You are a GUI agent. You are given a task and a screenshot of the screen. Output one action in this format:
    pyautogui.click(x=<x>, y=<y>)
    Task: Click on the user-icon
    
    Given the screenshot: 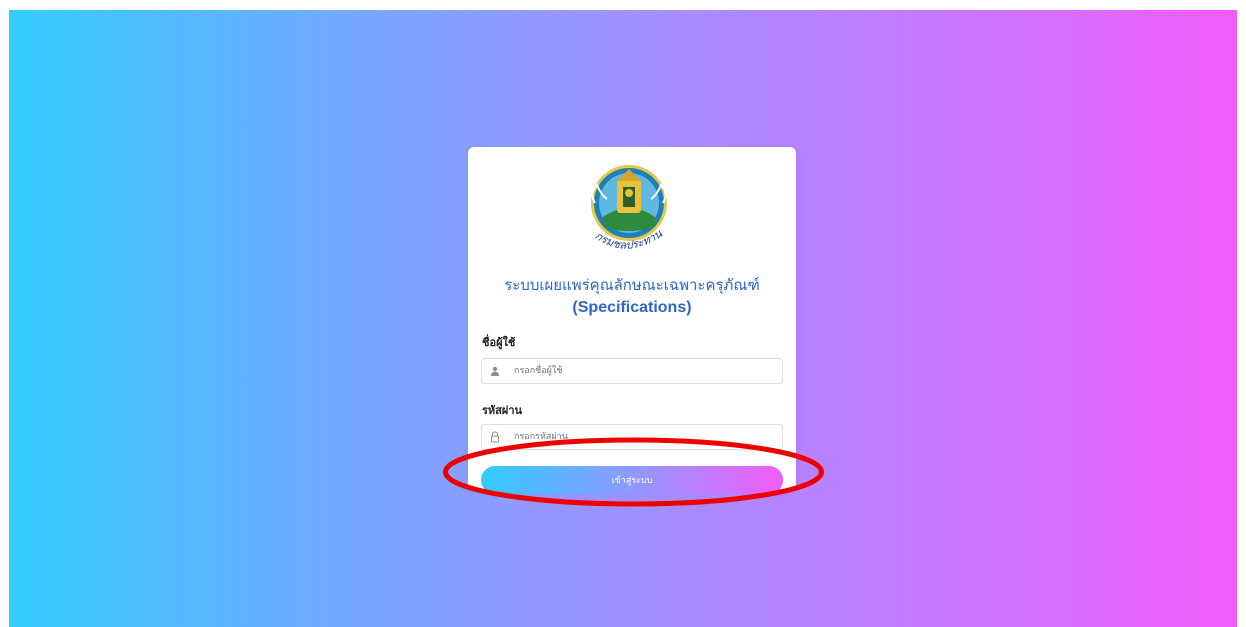 What is the action you would take?
    pyautogui.click(x=495, y=371)
    